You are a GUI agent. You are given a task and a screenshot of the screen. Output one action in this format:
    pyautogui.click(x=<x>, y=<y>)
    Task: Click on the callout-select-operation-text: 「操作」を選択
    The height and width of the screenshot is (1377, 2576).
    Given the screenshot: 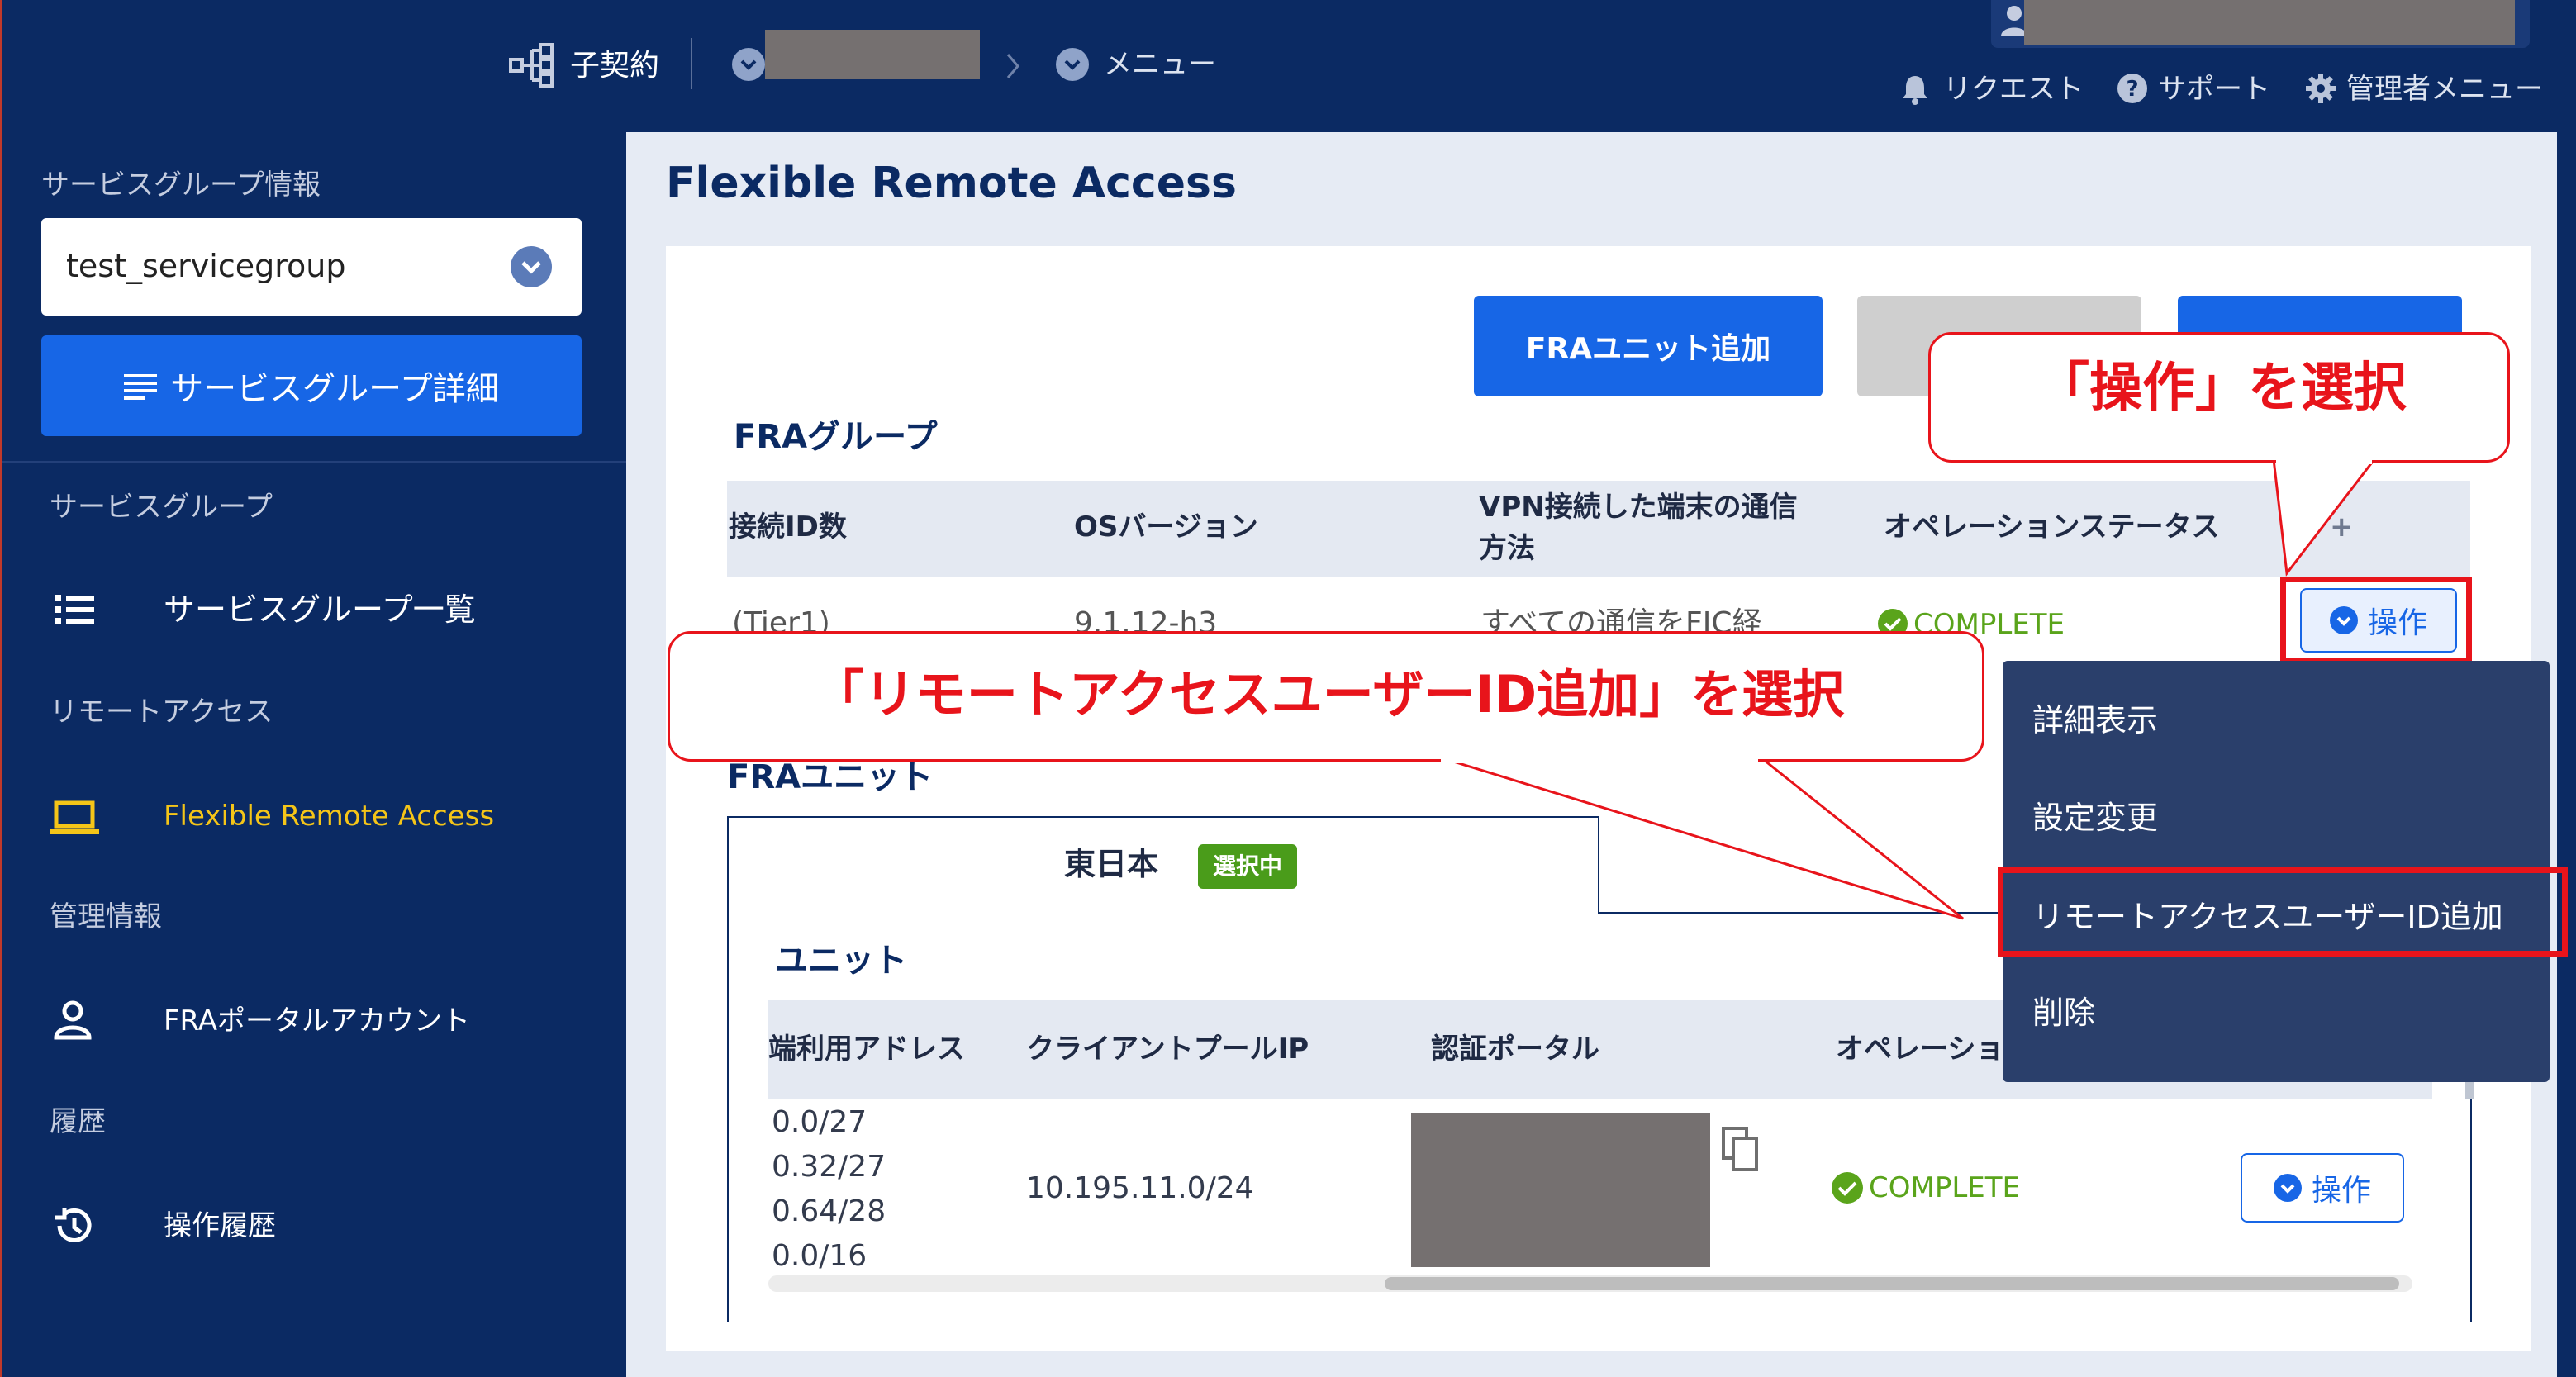 What is the action you would take?
    pyautogui.click(x=2222, y=388)
    